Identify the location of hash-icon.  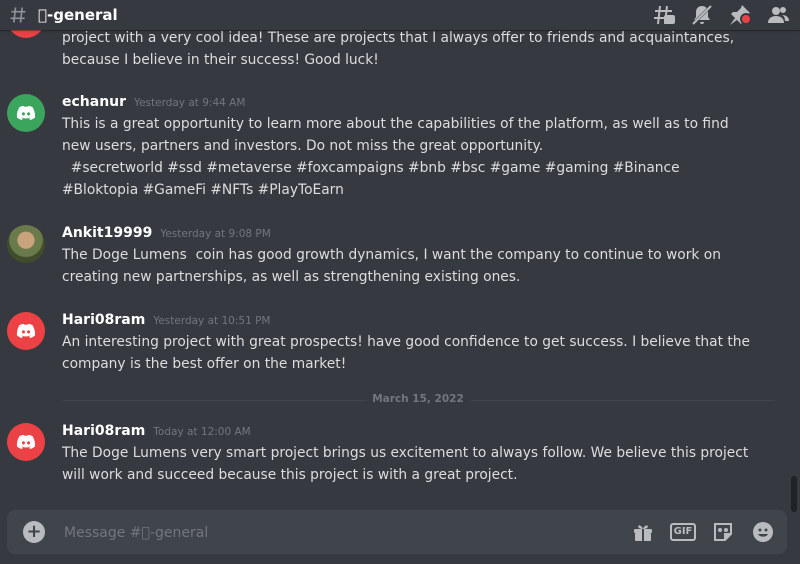
(18, 15).